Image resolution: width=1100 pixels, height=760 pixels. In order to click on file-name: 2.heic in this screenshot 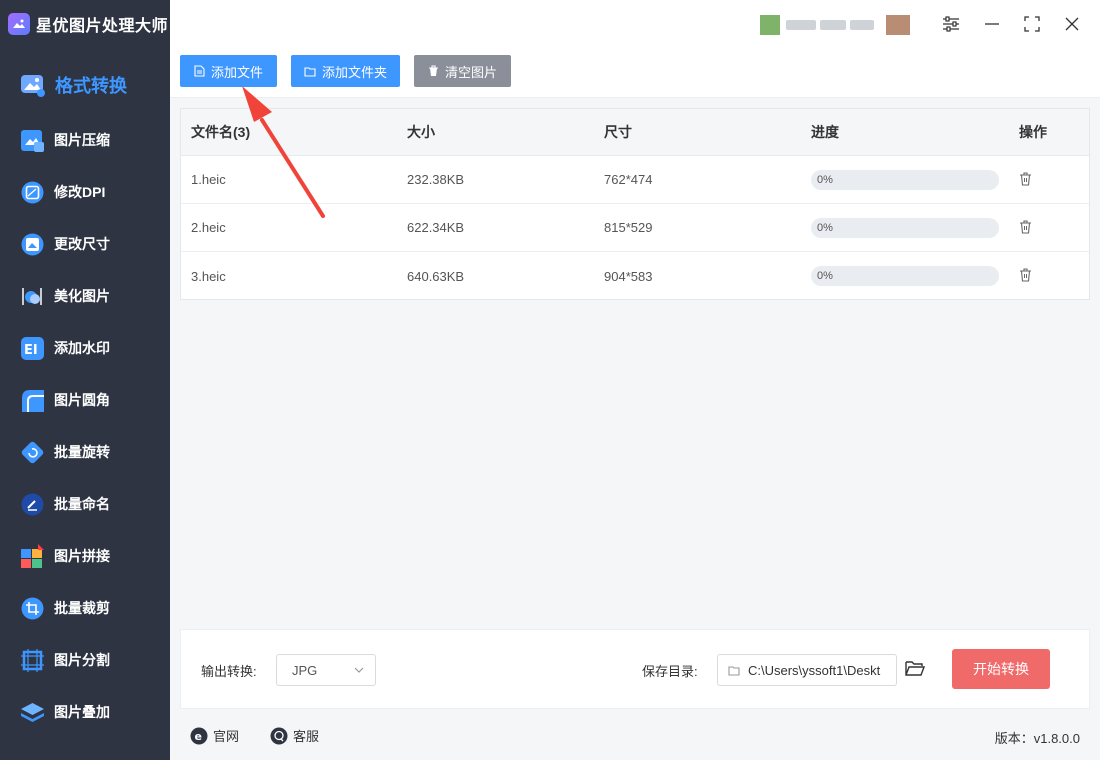, I will do `click(208, 227)`.